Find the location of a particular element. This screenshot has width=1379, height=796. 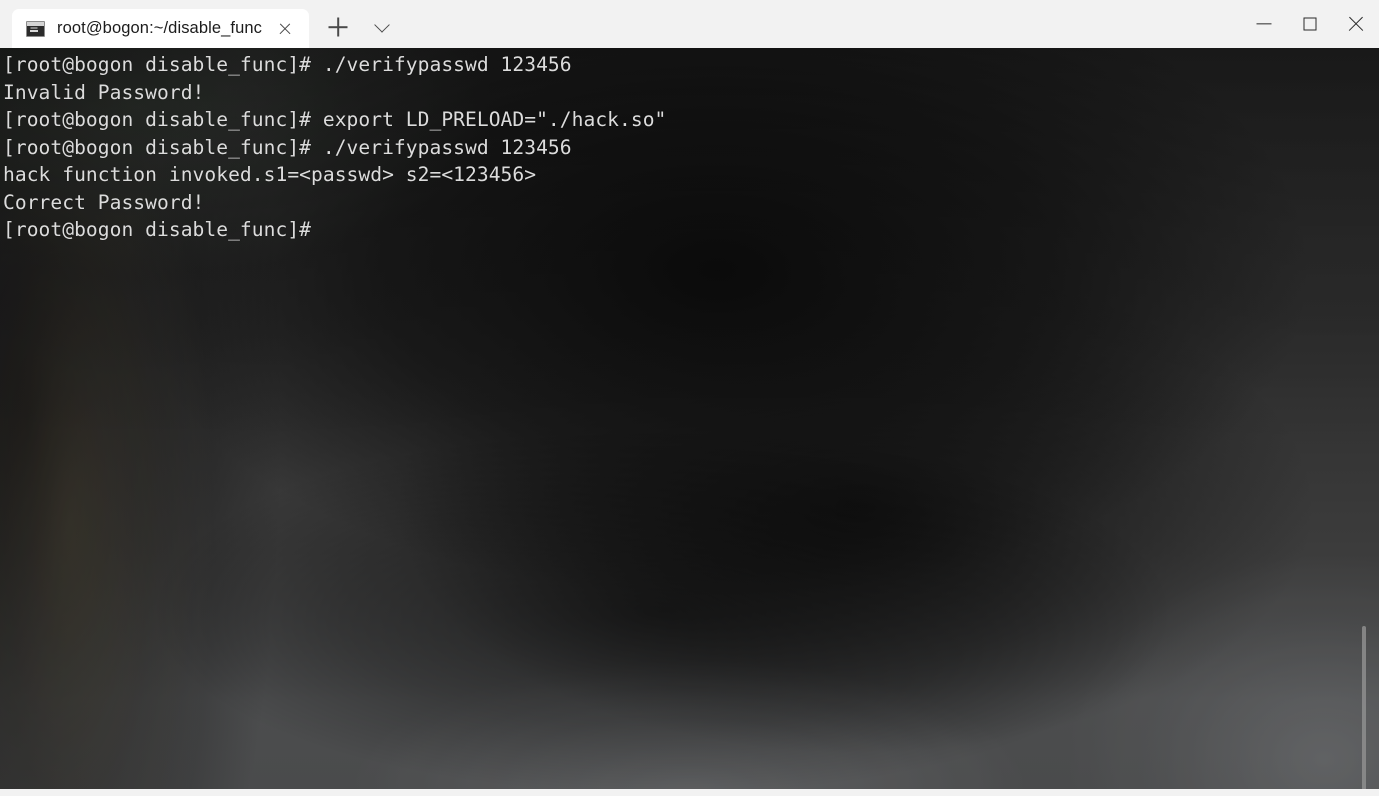

close-tab-icon is located at coordinates (285, 29).